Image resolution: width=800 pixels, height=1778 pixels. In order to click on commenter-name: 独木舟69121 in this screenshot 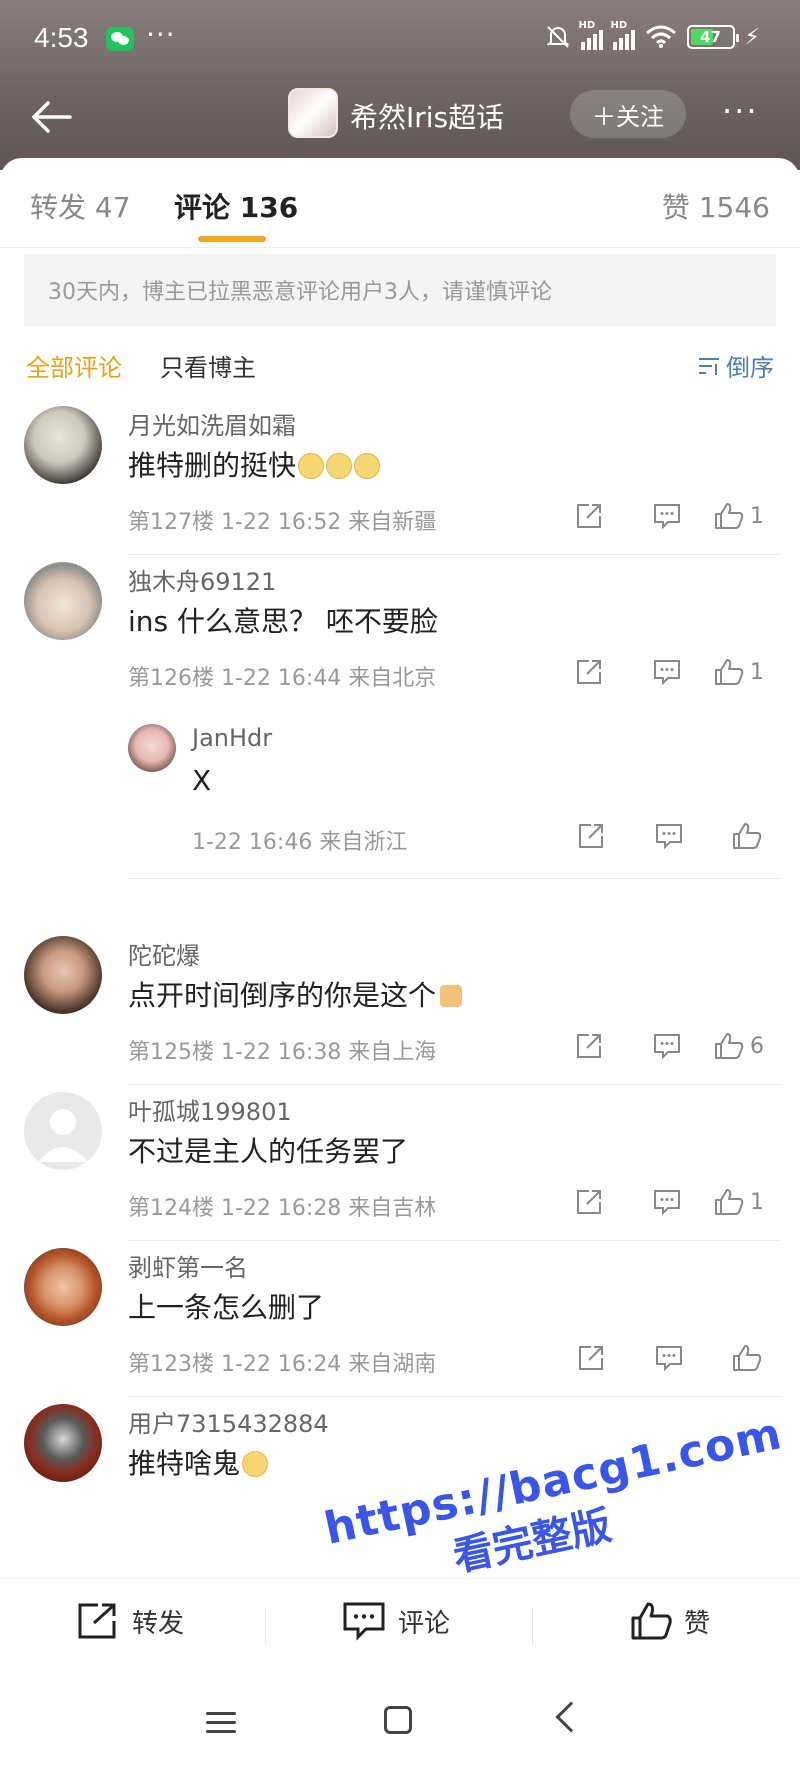, I will do `click(202, 579)`.